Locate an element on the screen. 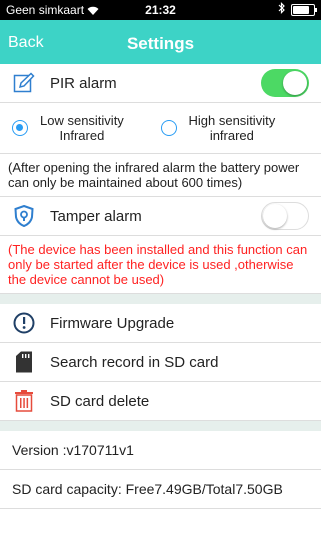  pir-alarm-toggle is located at coordinates (285, 83).